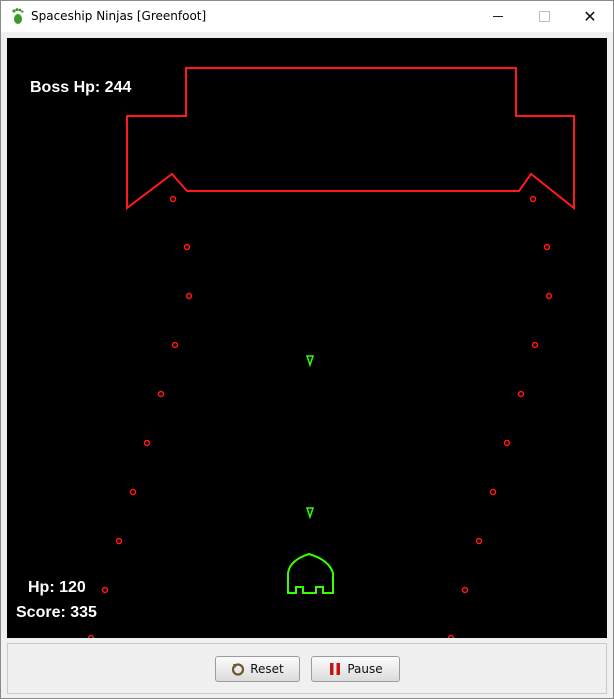 The image size is (614, 699). I want to click on reset-button: Reset, so click(257, 669).